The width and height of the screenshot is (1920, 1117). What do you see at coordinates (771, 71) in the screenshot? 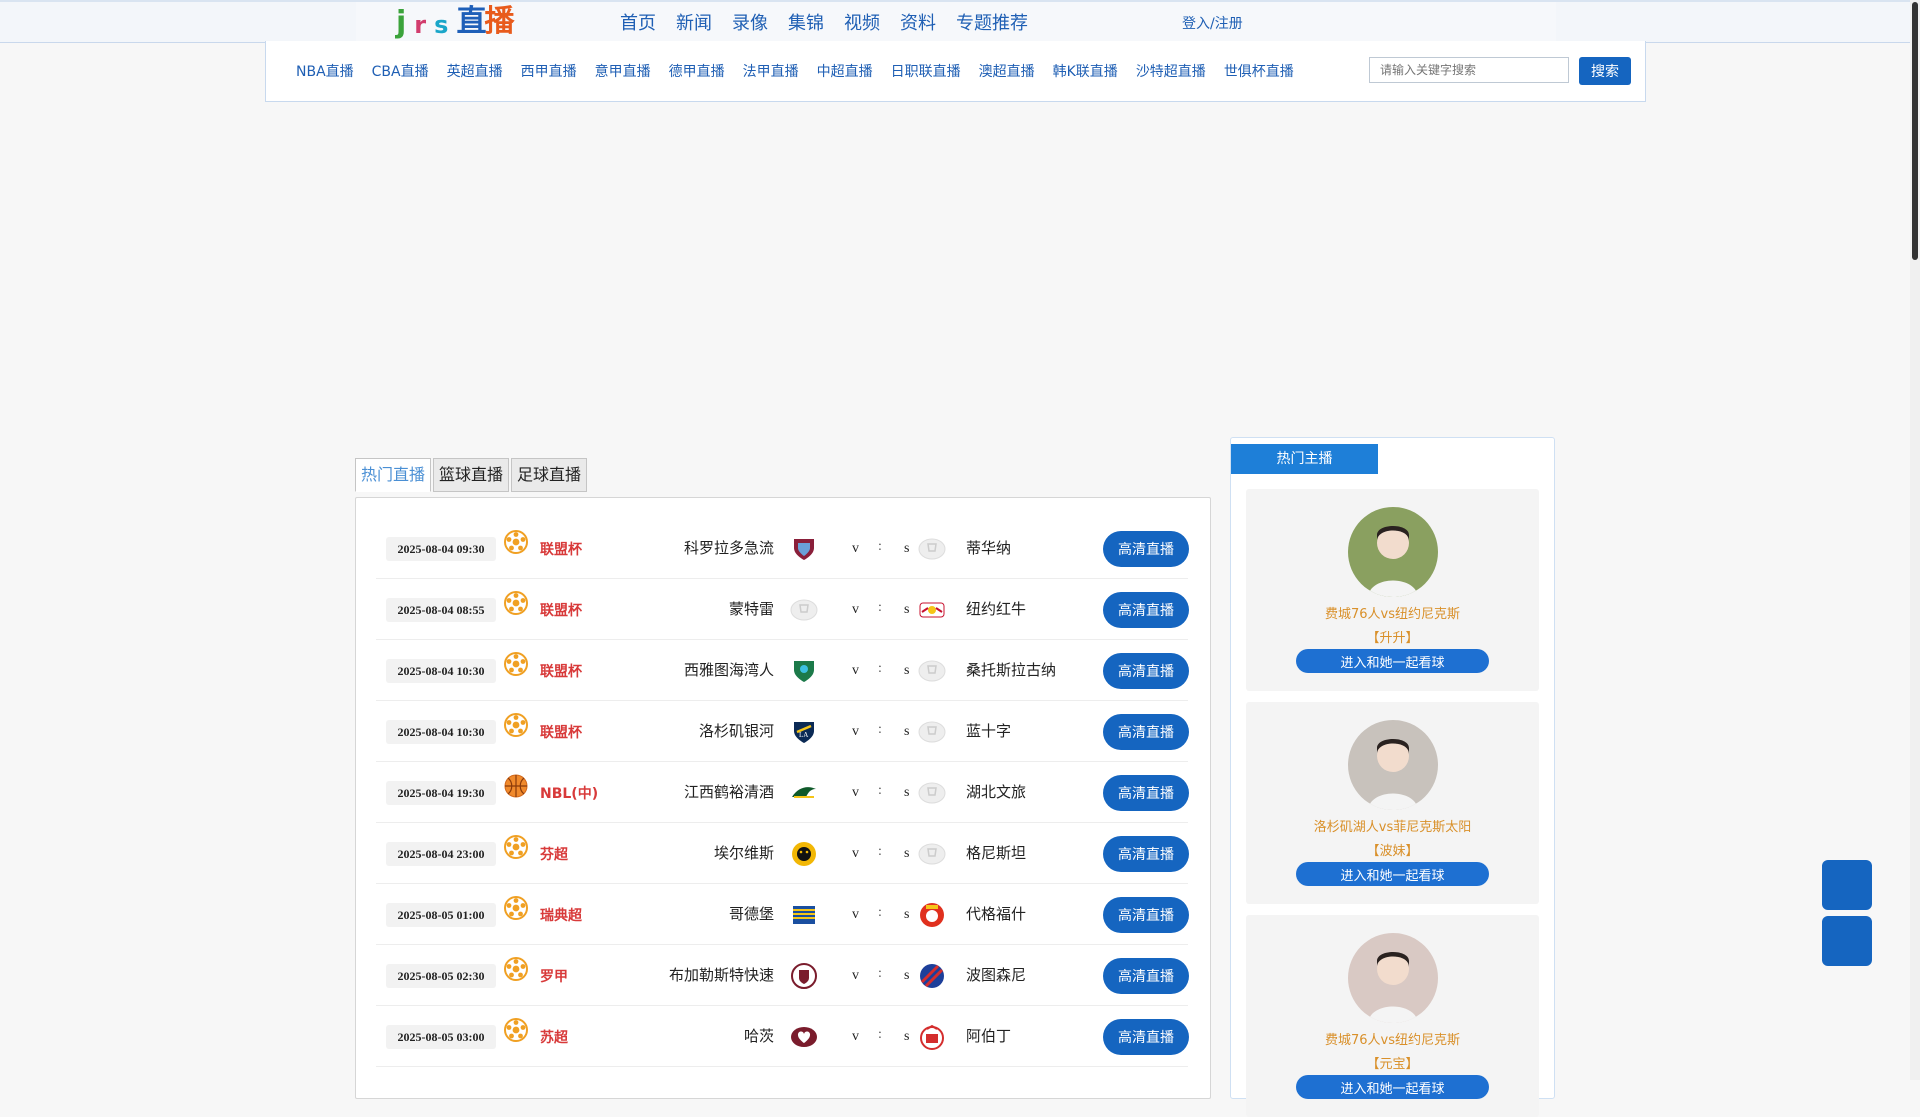
I see `subnav-ligue1: 法甲直播` at bounding box center [771, 71].